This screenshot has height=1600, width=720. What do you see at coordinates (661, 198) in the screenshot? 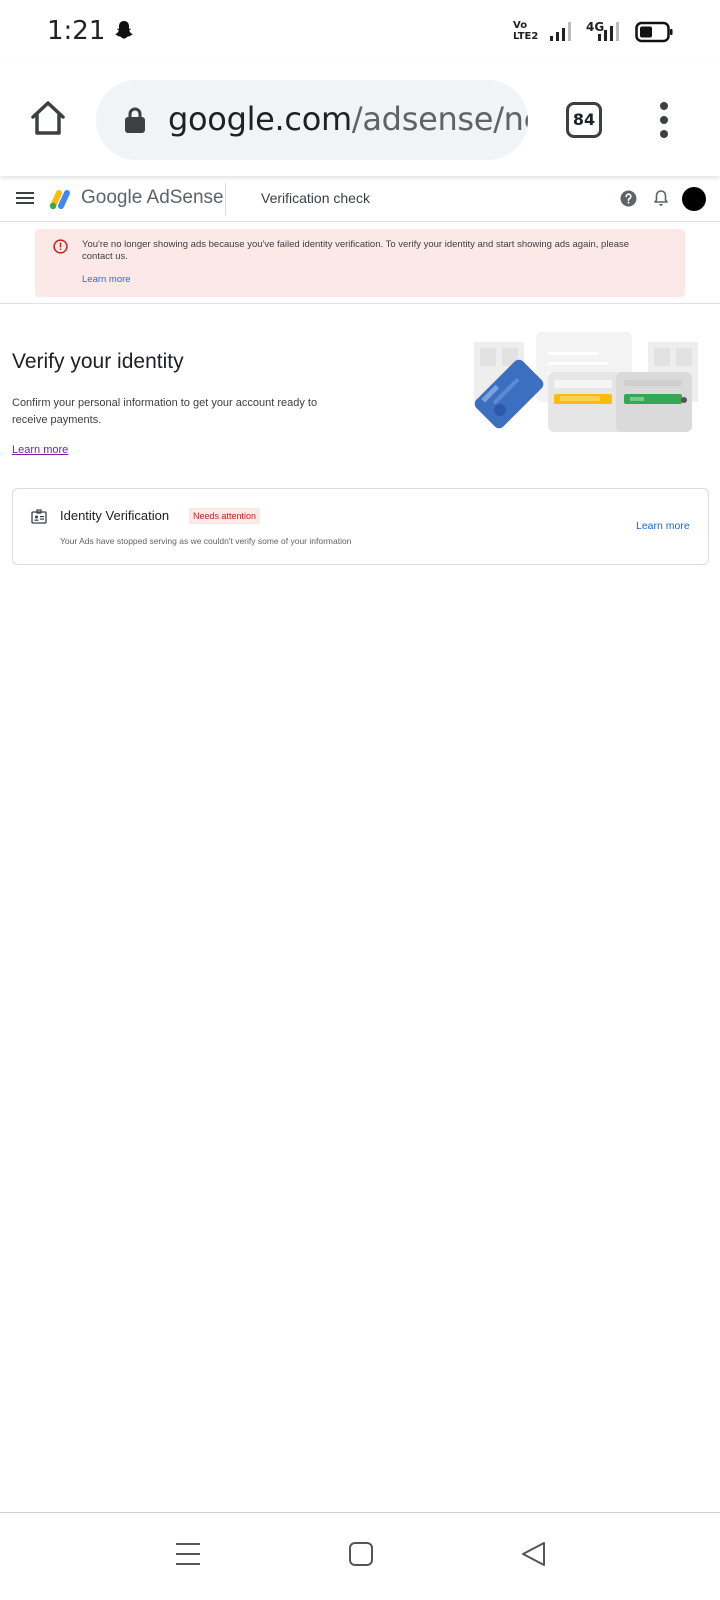
I see `notifications-bell-icon` at bounding box center [661, 198].